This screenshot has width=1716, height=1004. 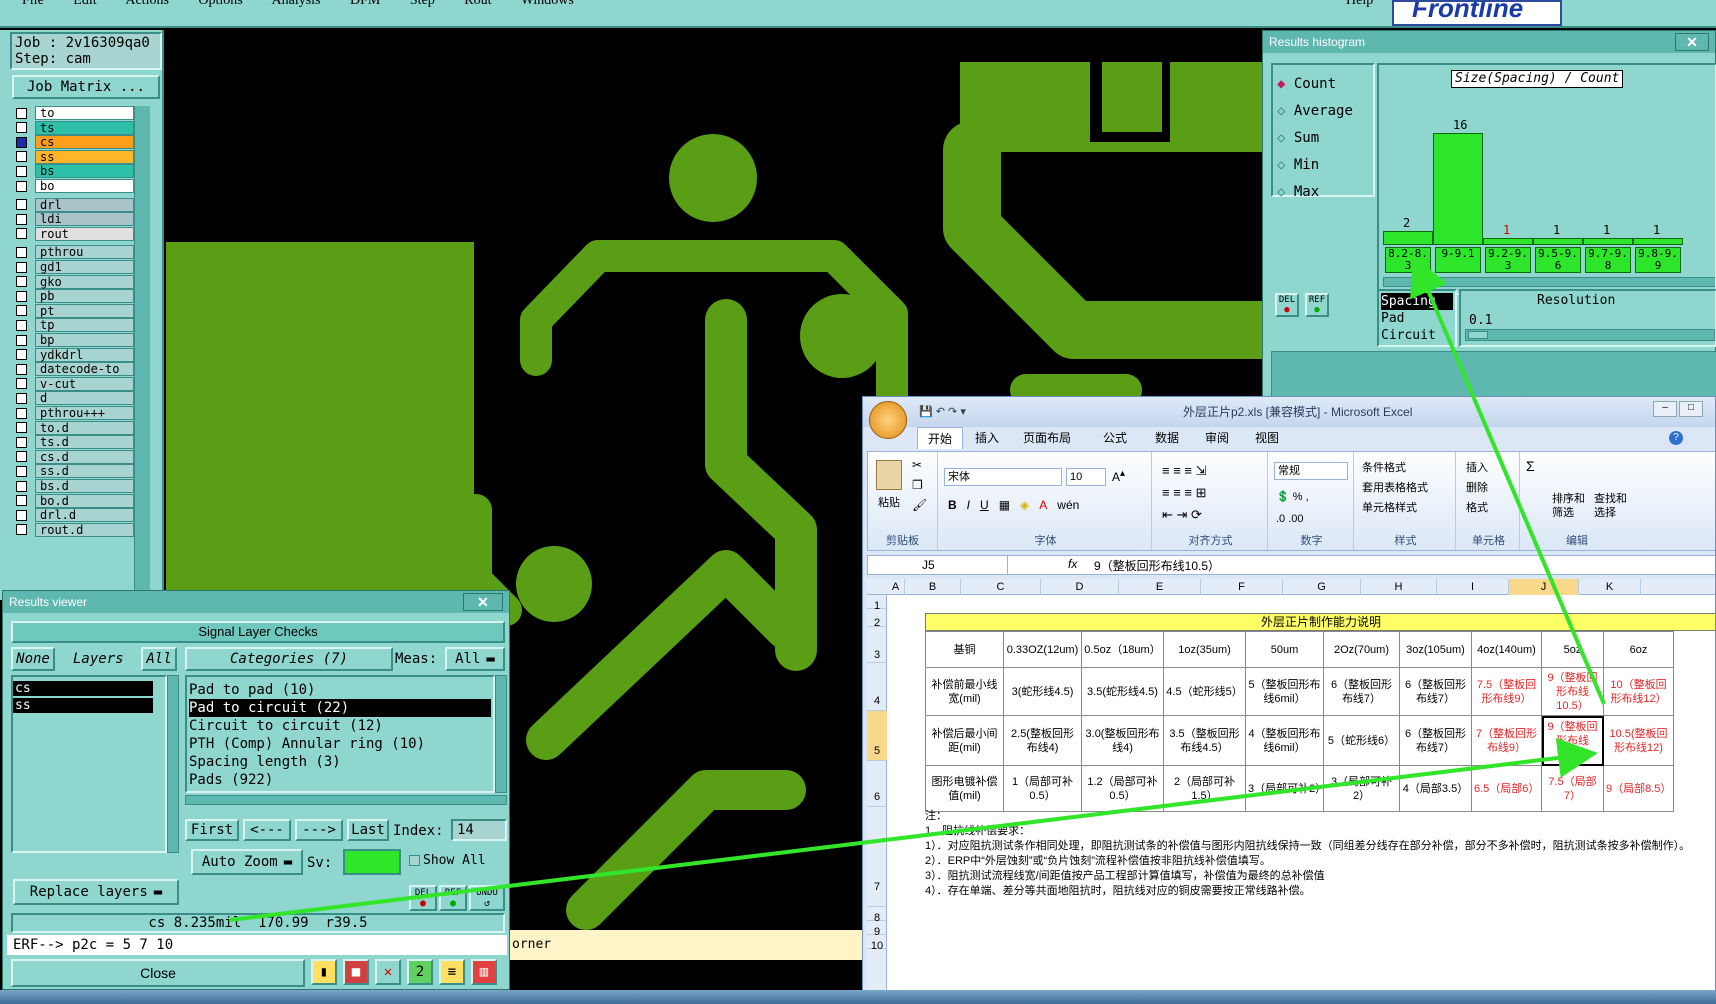 What do you see at coordinates (75, 325) in the screenshot?
I see `layer-row: tp` at bounding box center [75, 325].